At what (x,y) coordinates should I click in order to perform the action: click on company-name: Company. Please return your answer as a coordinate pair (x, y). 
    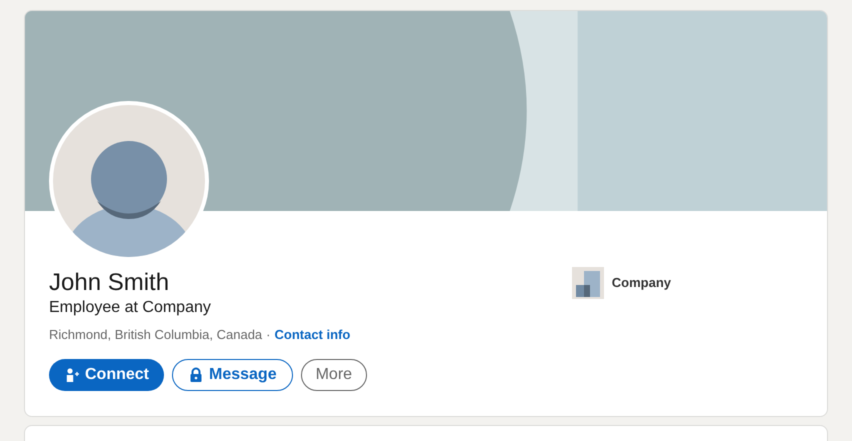
    Looking at the image, I should click on (641, 283).